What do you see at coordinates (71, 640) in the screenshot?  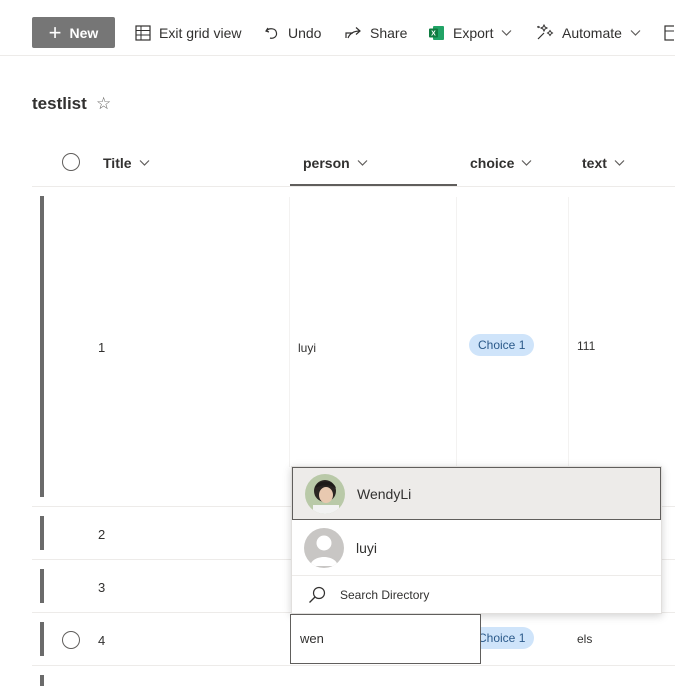 I see `row-checkbox` at bounding box center [71, 640].